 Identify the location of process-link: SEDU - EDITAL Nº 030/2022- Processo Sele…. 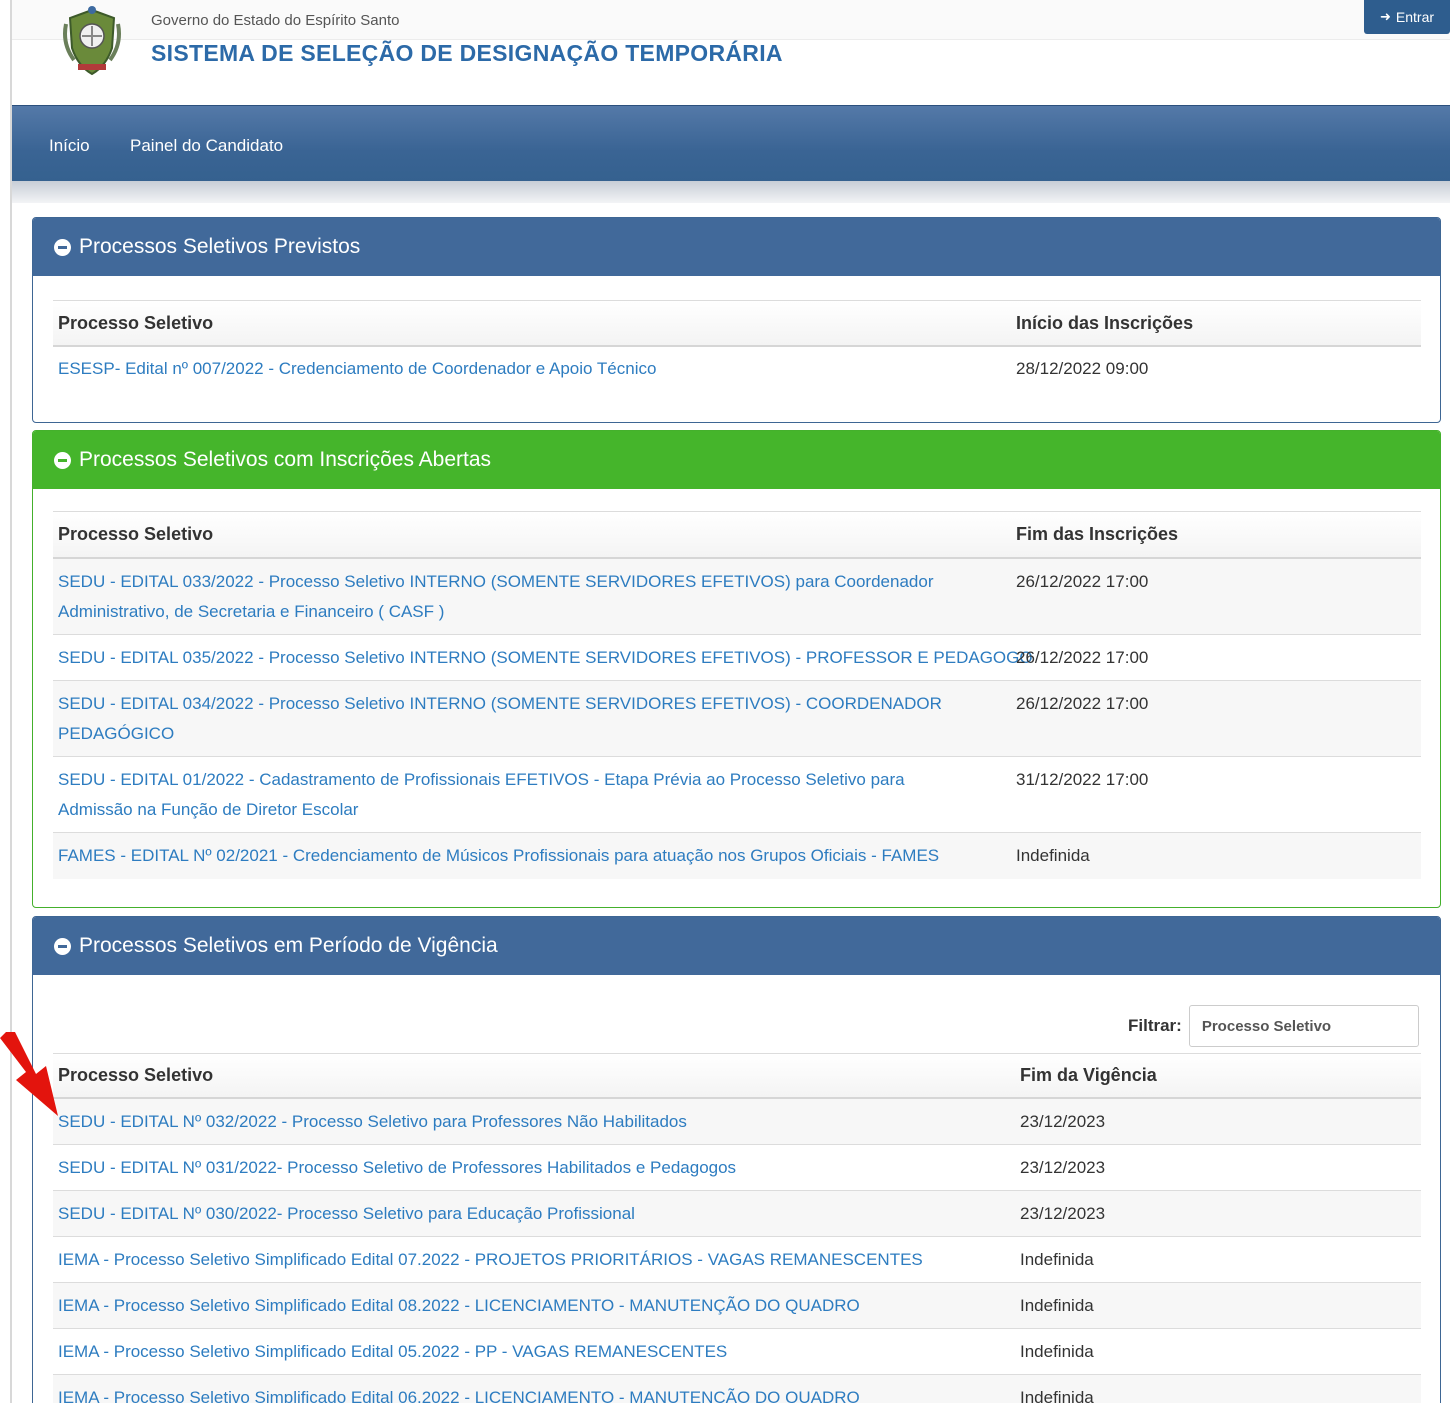
(346, 1213).